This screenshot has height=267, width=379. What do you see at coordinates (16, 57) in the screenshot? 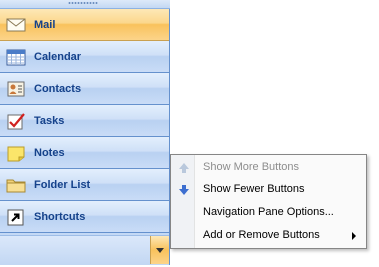
I see `calendar-icon` at bounding box center [16, 57].